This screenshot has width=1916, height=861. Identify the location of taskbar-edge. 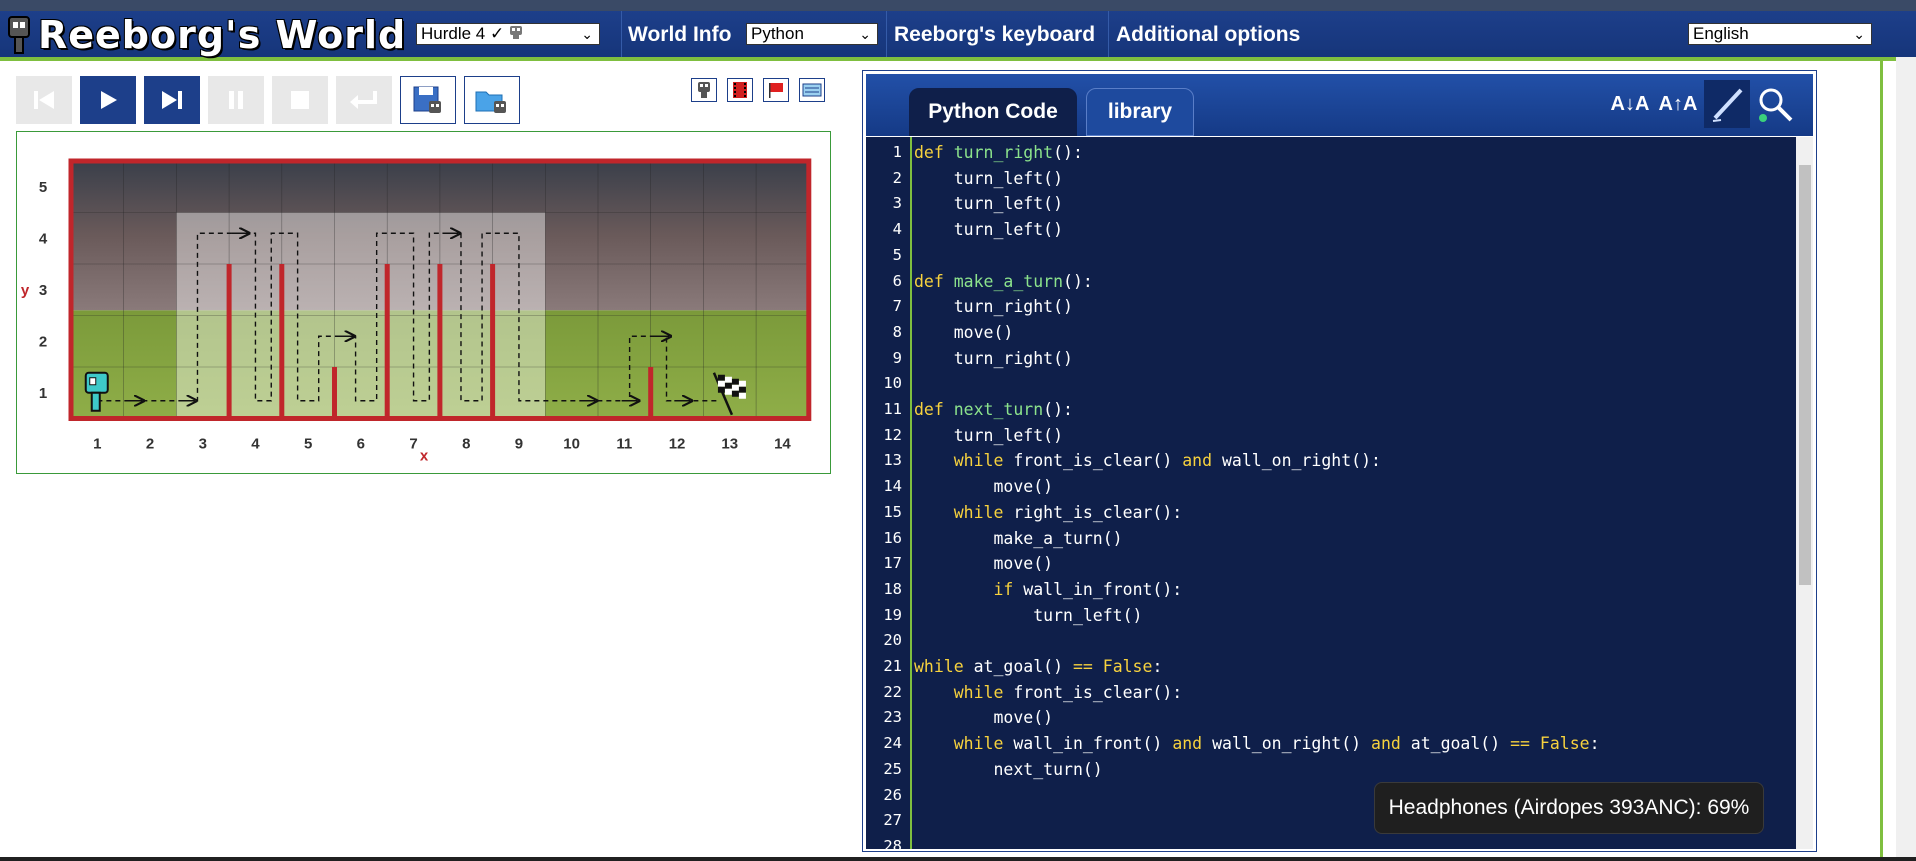
(958, 859).